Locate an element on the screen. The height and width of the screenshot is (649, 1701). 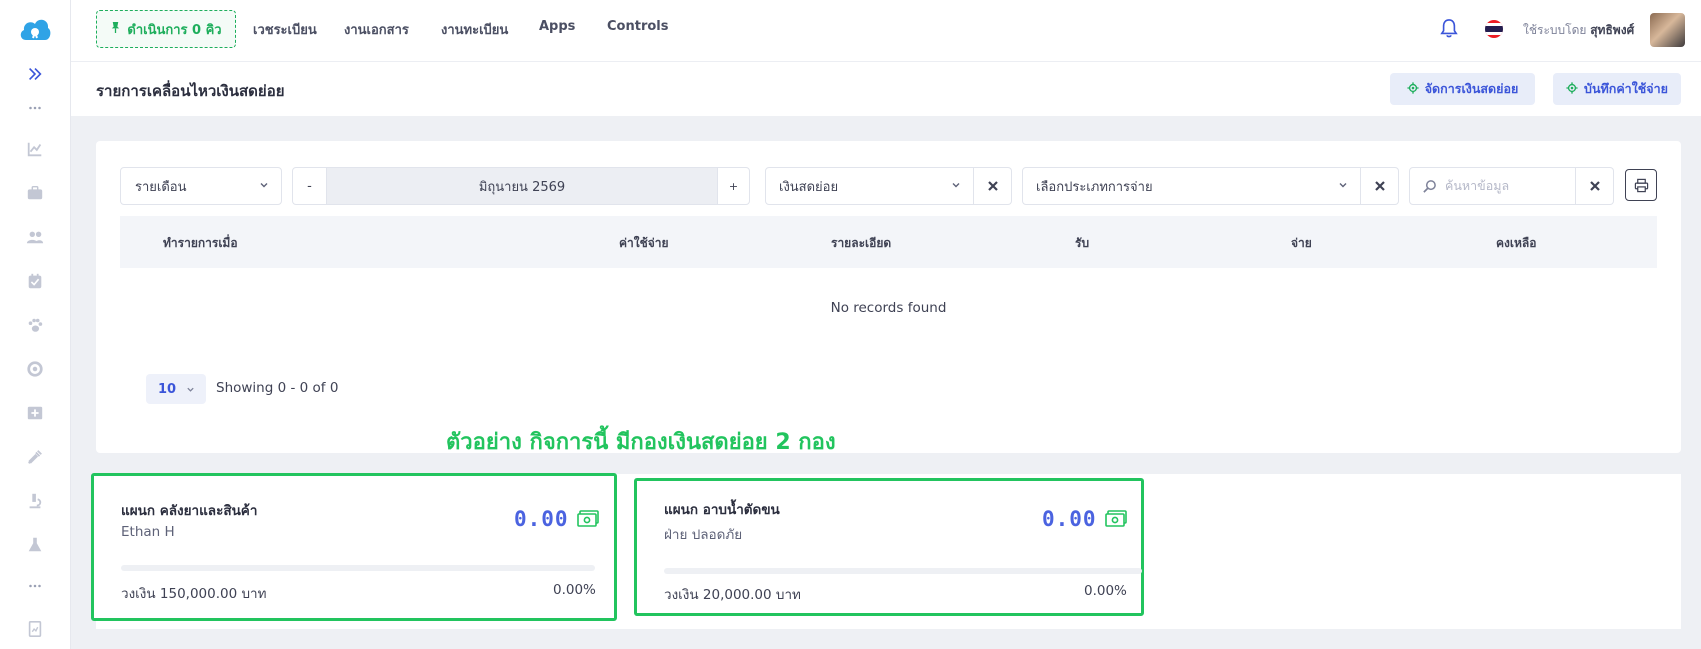
period-select-value: รายเดือน is located at coordinates (161, 187).